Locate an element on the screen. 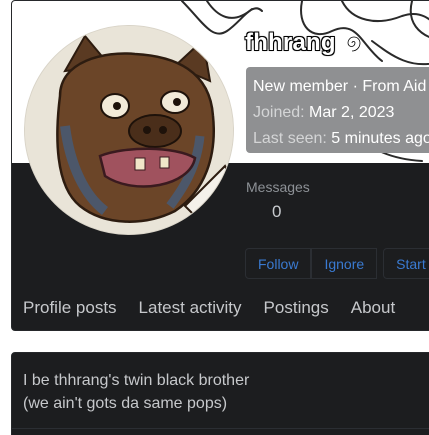  username: fhhrang is located at coordinates (290, 43).